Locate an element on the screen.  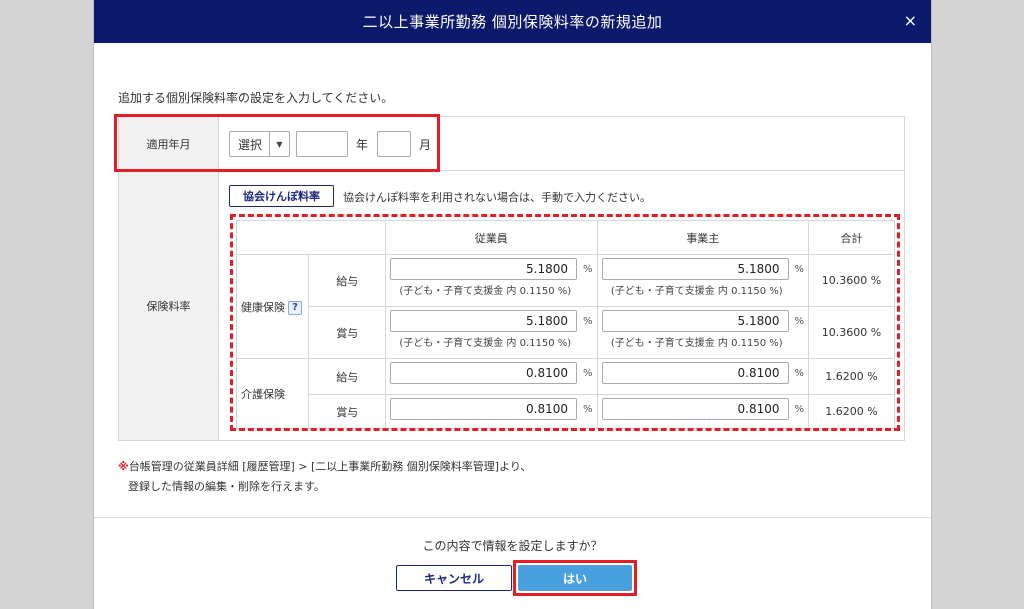
intro-text: 追加する個別保険料率の設定を入力してください。 is located at coordinates (256, 98).